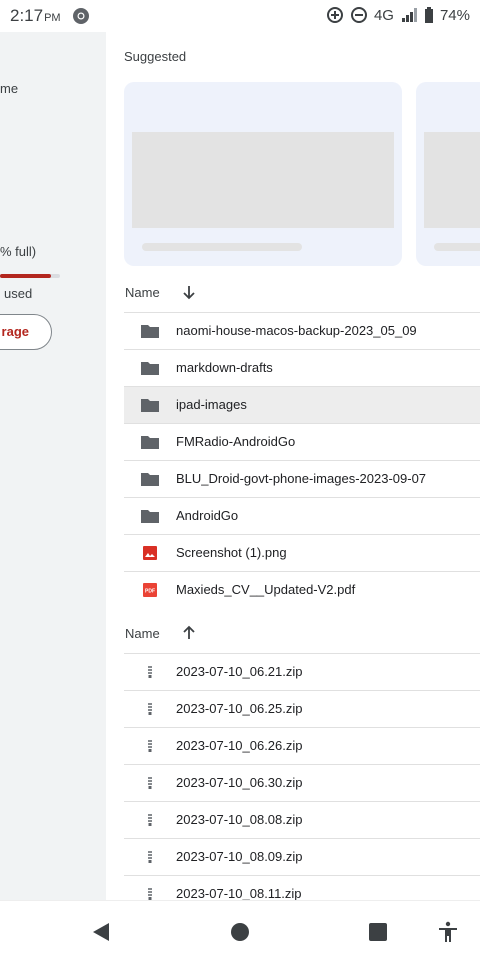 This screenshot has height=961, width=480. Describe the element at coordinates (81, 16) in the screenshot. I see `chrome-icon` at that location.